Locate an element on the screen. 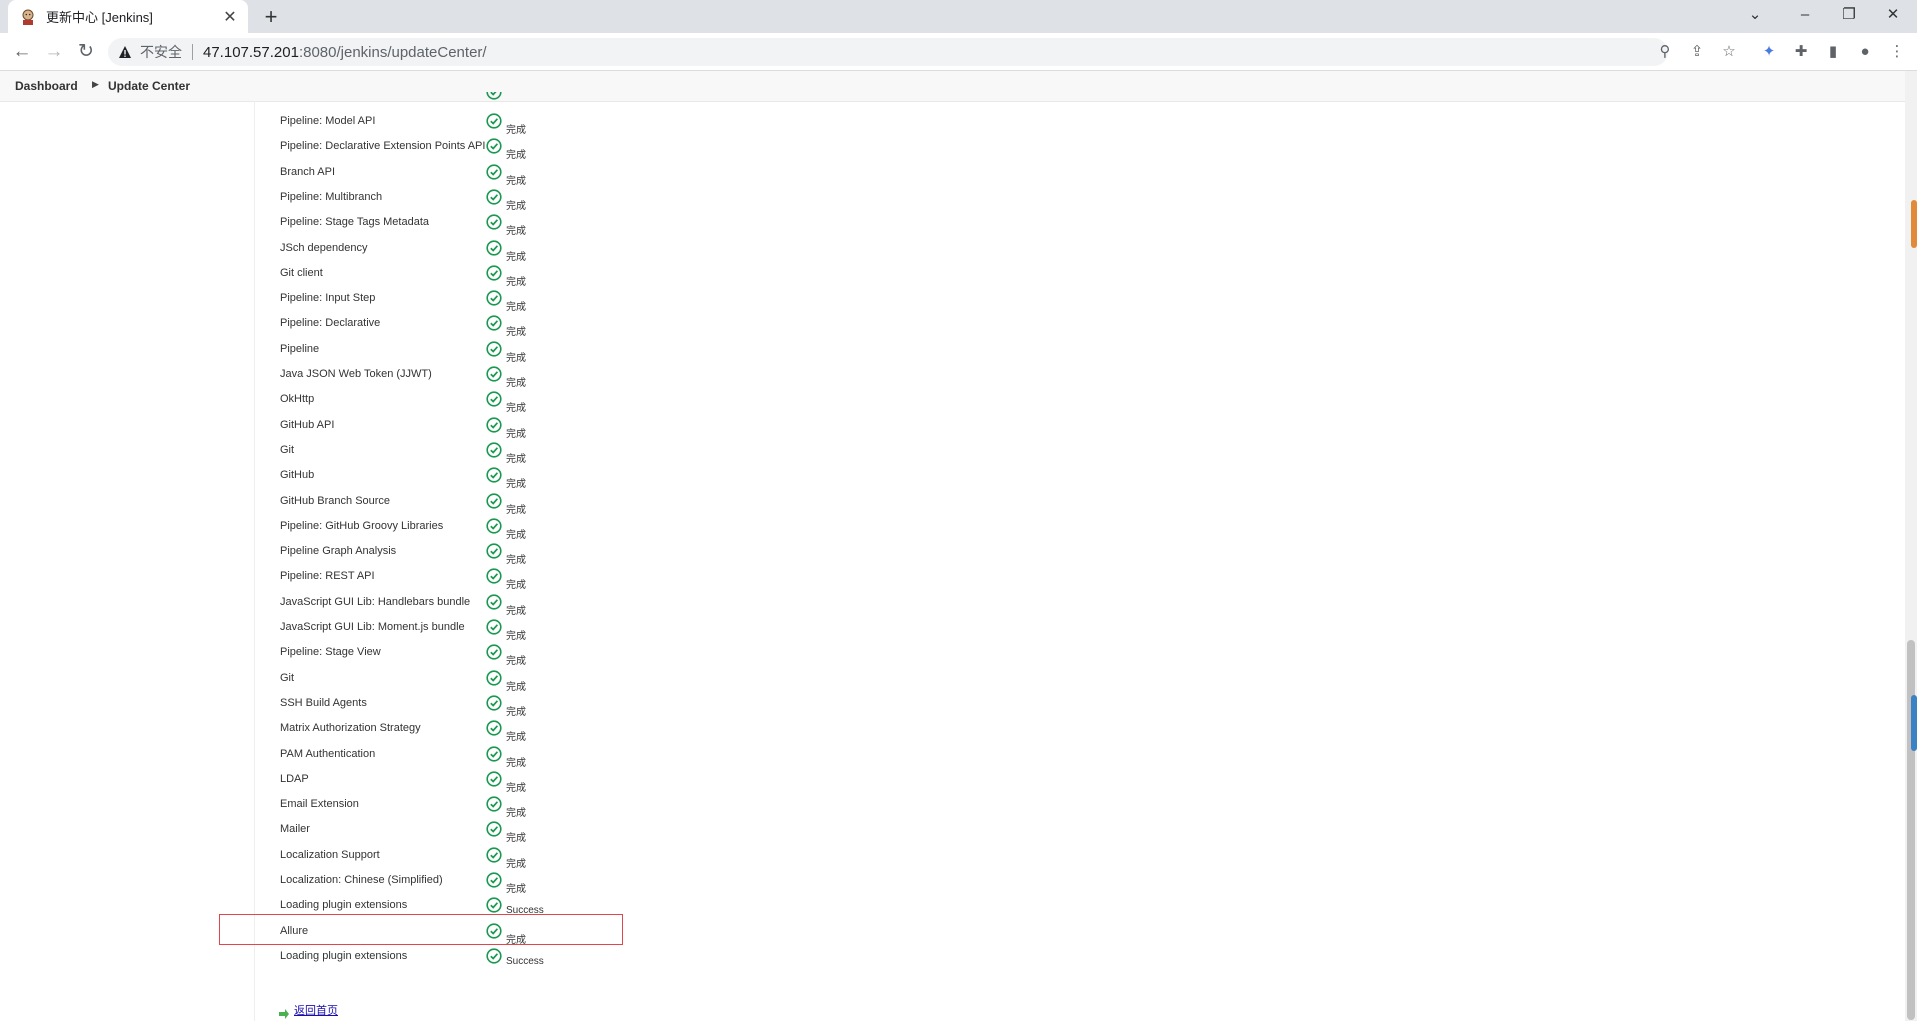  close-tab-icon: ✕ is located at coordinates (230, 17).